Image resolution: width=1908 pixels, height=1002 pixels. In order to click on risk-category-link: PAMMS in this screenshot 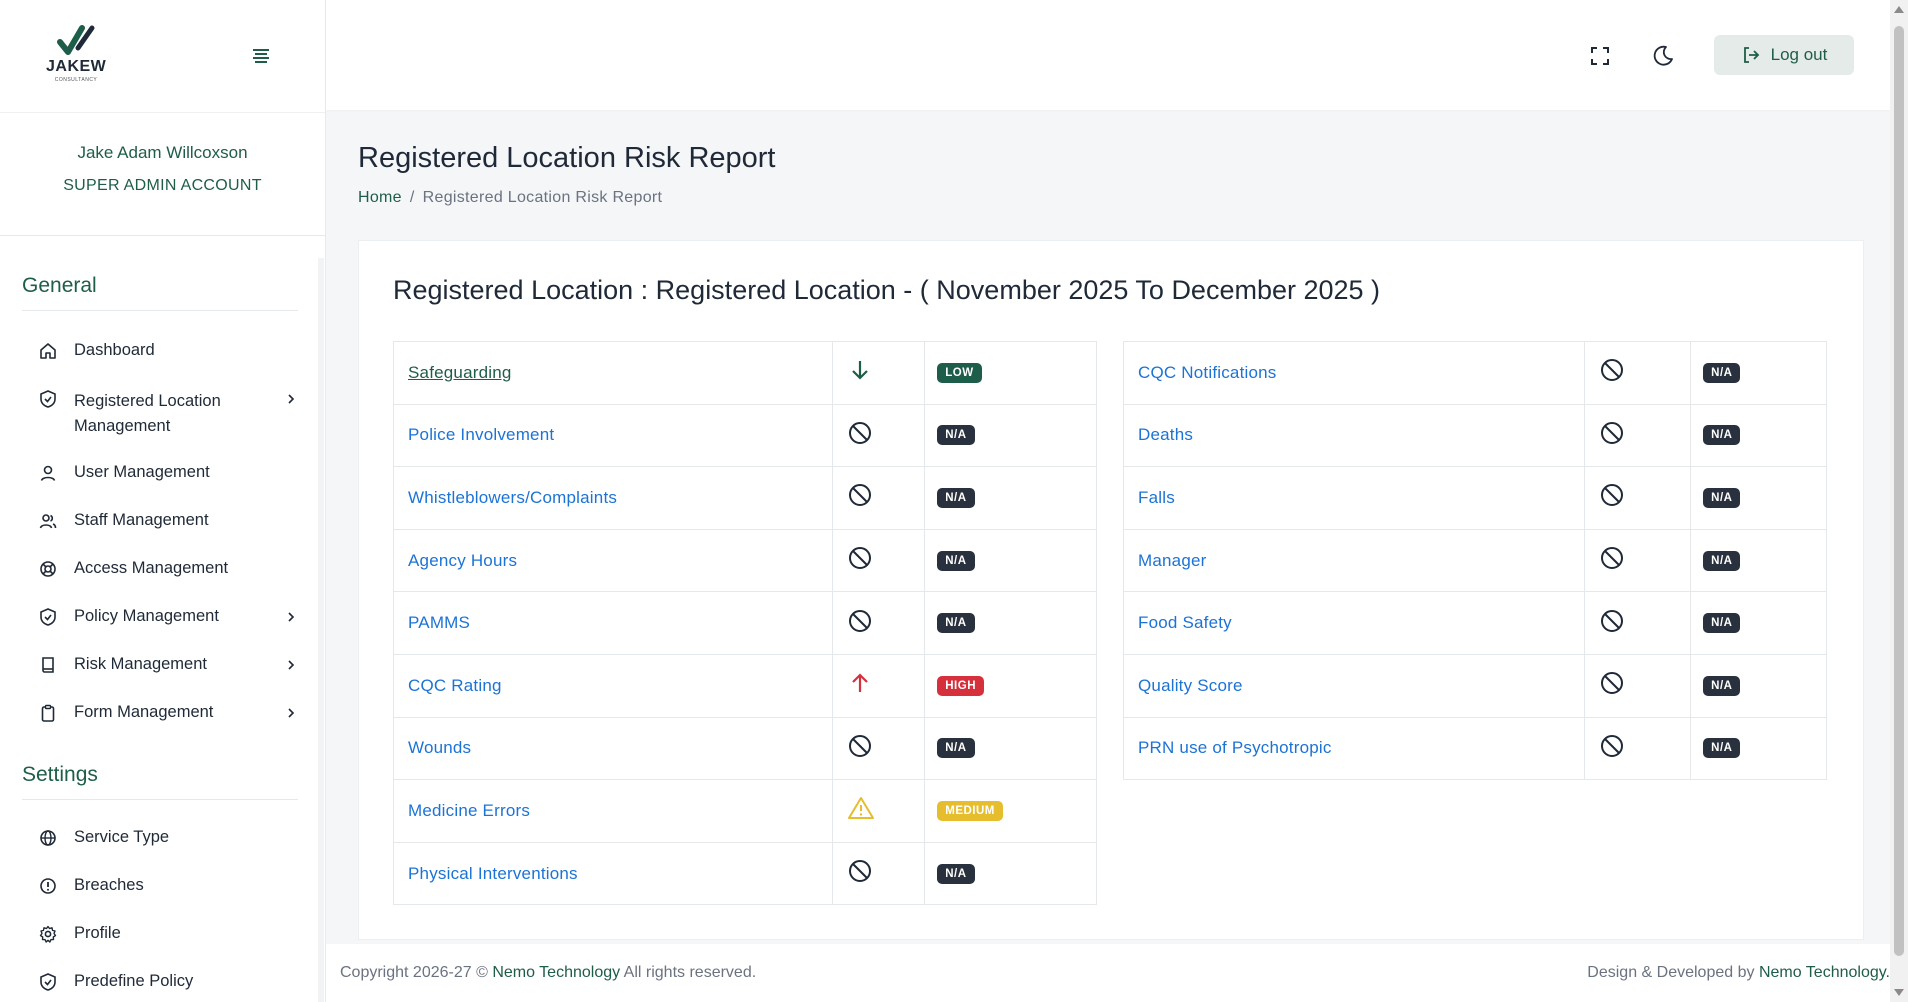, I will do `click(439, 622)`.